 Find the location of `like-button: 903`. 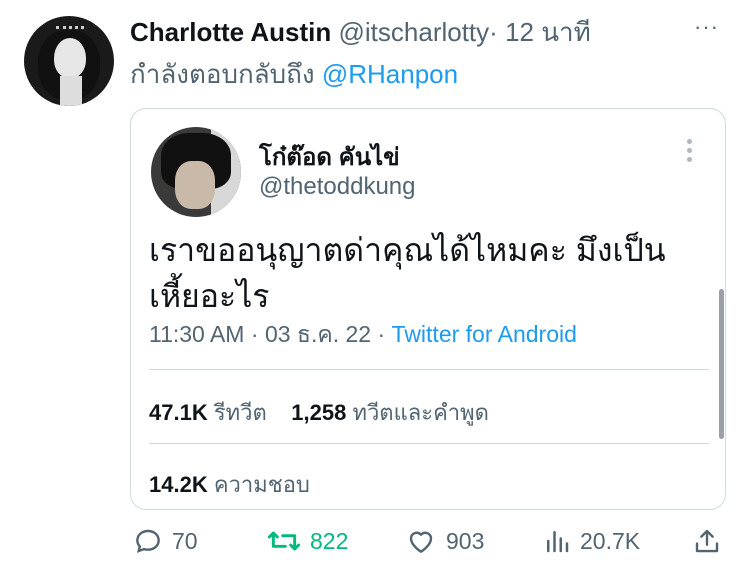

like-button: 903 is located at coordinates (444, 541).